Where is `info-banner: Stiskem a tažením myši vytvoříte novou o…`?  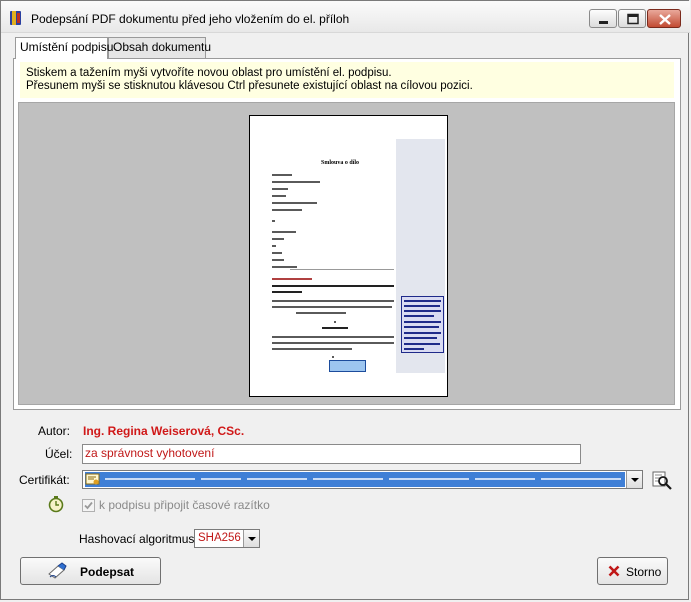 info-banner: Stiskem a tažením myši vytvoříte novou o… is located at coordinates (347, 80).